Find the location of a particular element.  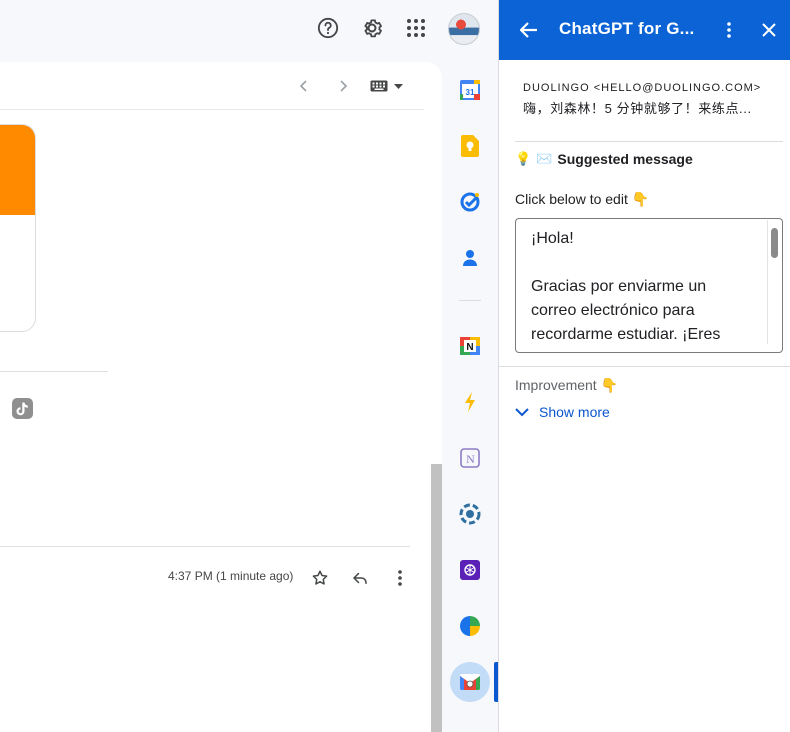

help-icon is located at coordinates (328, 28).